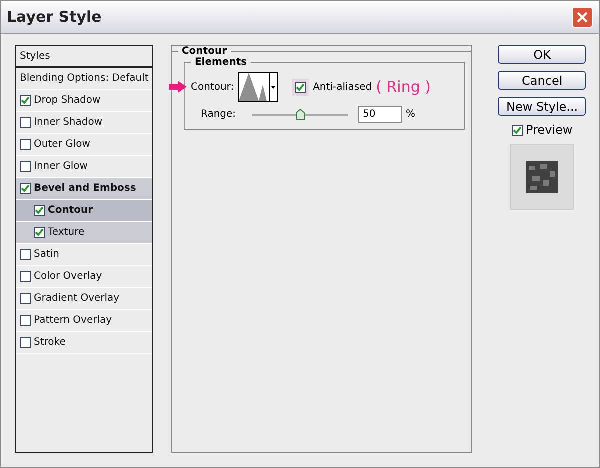 The image size is (600, 468). I want to click on caret-icon, so click(273, 87).